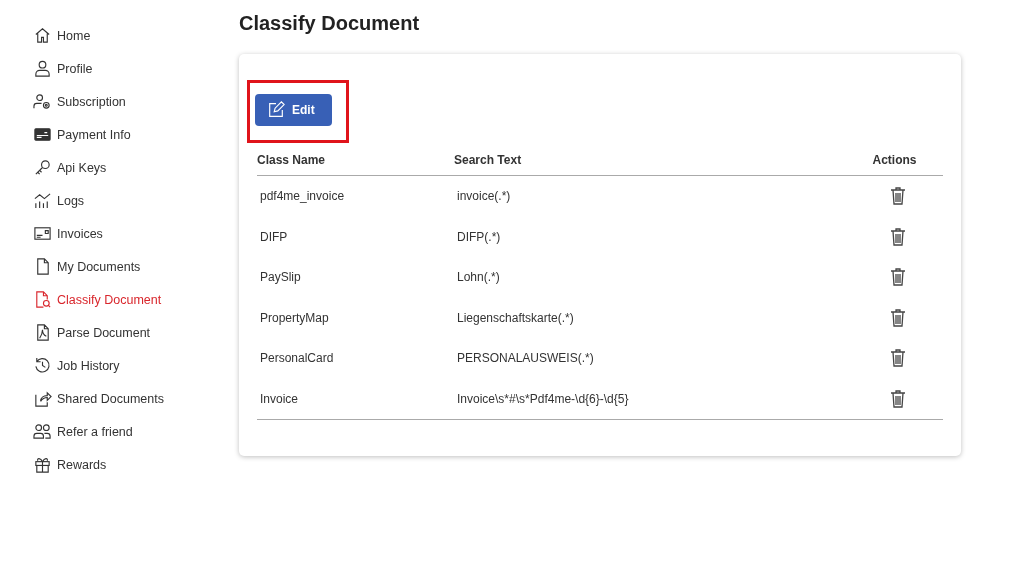  What do you see at coordinates (119, 134) in the screenshot?
I see `sidebar-item: Payment Info` at bounding box center [119, 134].